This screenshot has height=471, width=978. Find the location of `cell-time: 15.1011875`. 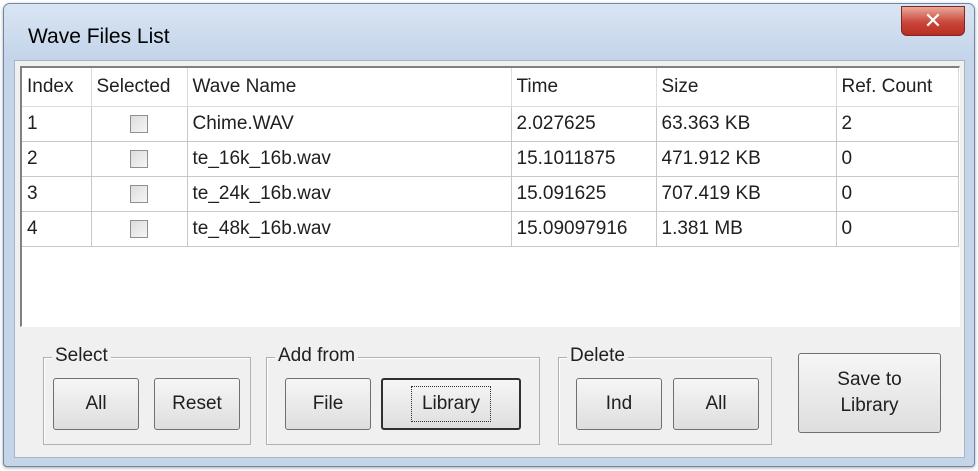

cell-time: 15.1011875 is located at coordinates (584, 159).